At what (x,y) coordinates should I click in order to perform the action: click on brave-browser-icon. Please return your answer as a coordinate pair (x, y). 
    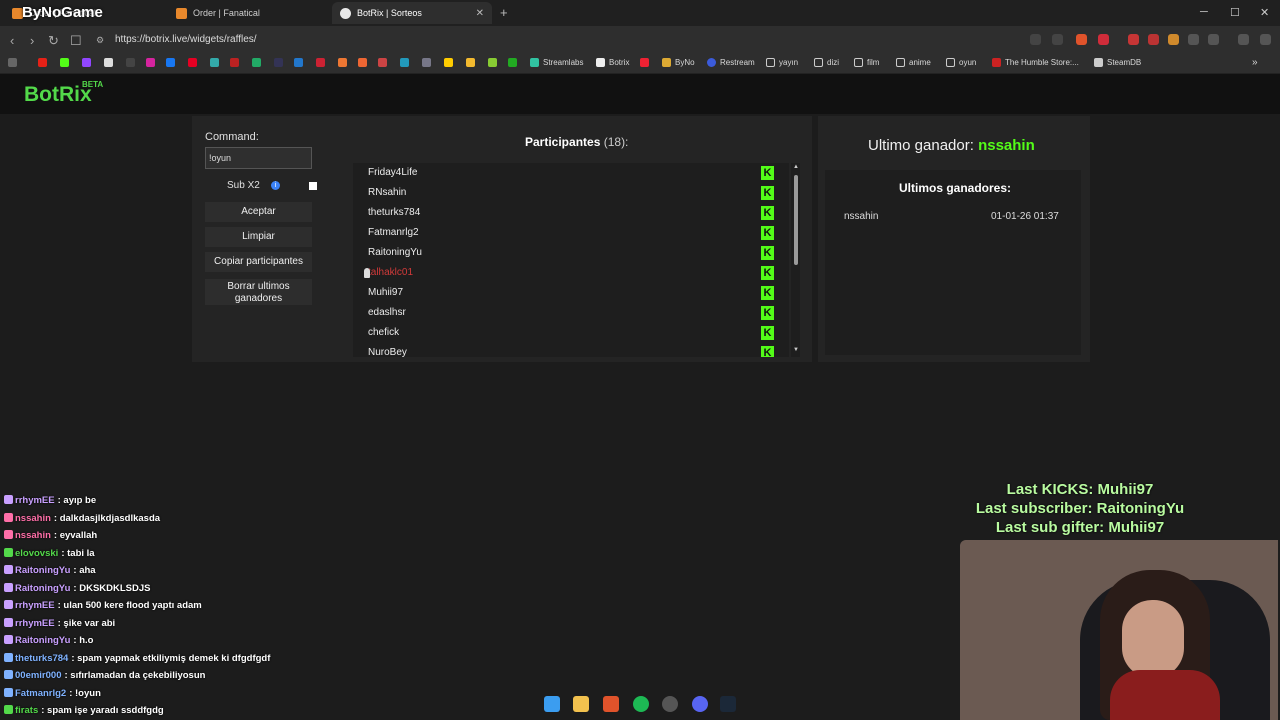
    Looking at the image, I should click on (611, 704).